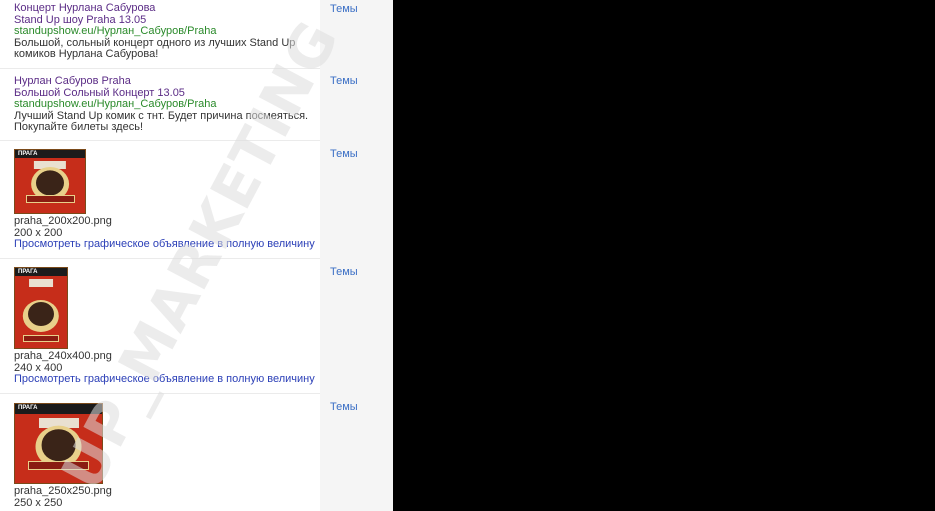 The width and height of the screenshot is (935, 511). I want to click on image-filename: praha_250x250.png, so click(63, 491).